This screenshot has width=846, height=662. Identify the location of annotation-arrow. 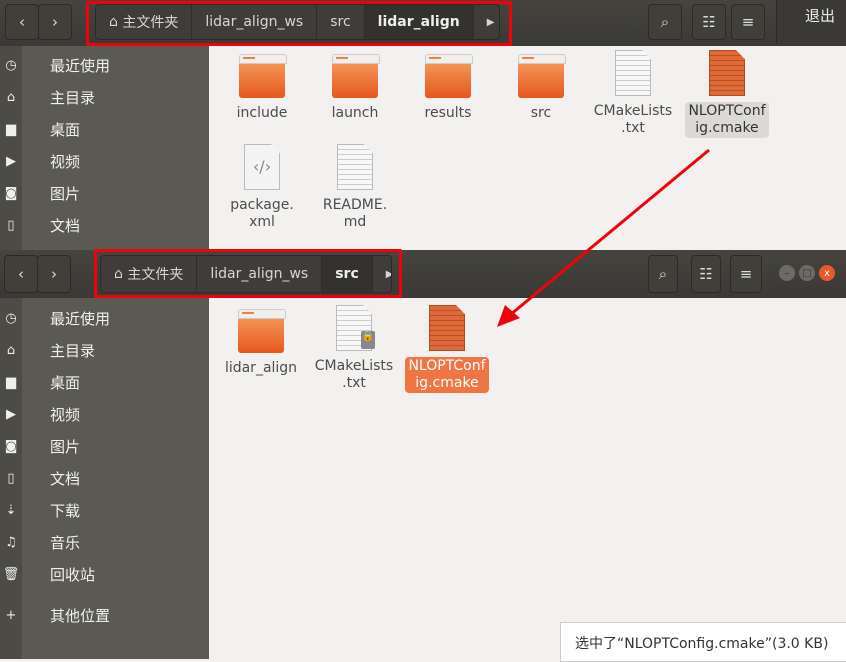
(603, 237).